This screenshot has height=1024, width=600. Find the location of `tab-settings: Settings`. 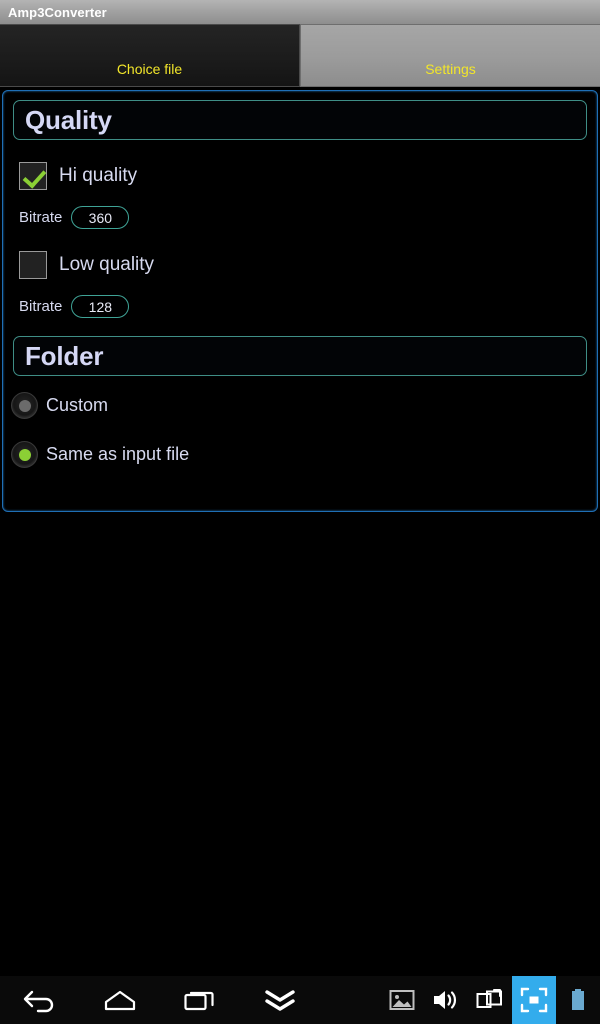

tab-settings: Settings is located at coordinates (450, 55).